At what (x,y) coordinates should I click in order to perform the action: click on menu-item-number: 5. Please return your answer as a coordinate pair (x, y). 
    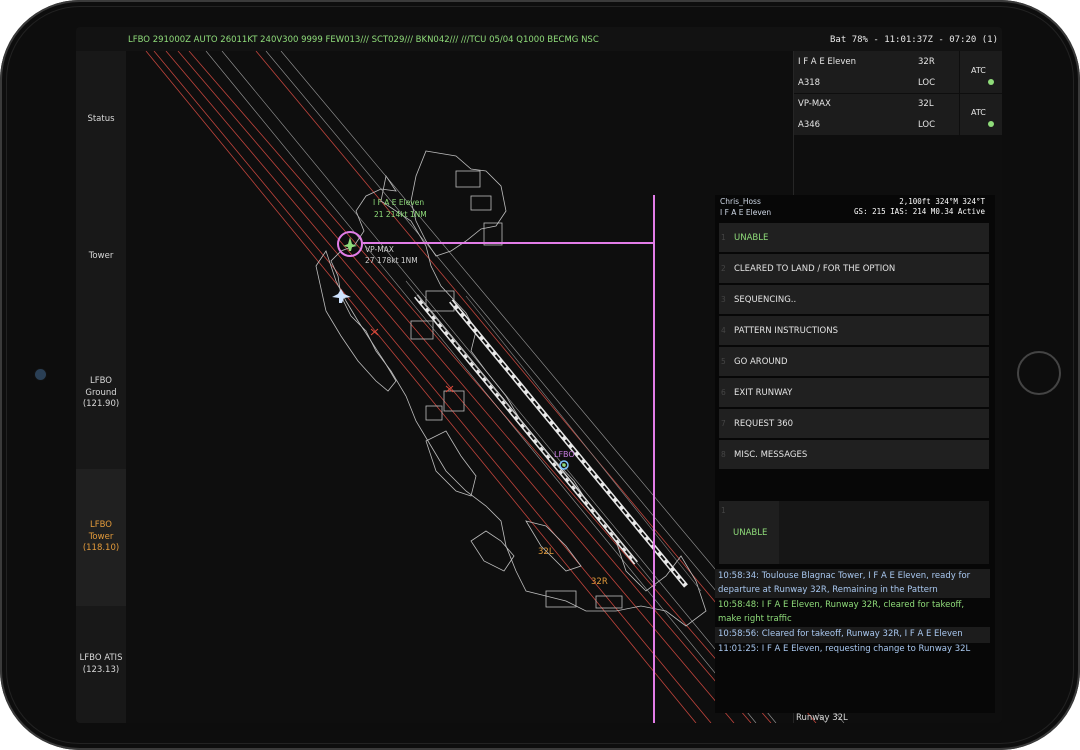
    Looking at the image, I should click on (723, 361).